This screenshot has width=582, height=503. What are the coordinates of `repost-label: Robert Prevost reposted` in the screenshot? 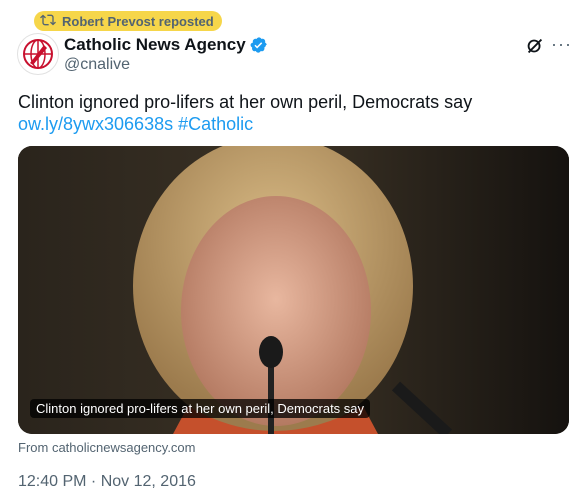 It's located at (138, 21).